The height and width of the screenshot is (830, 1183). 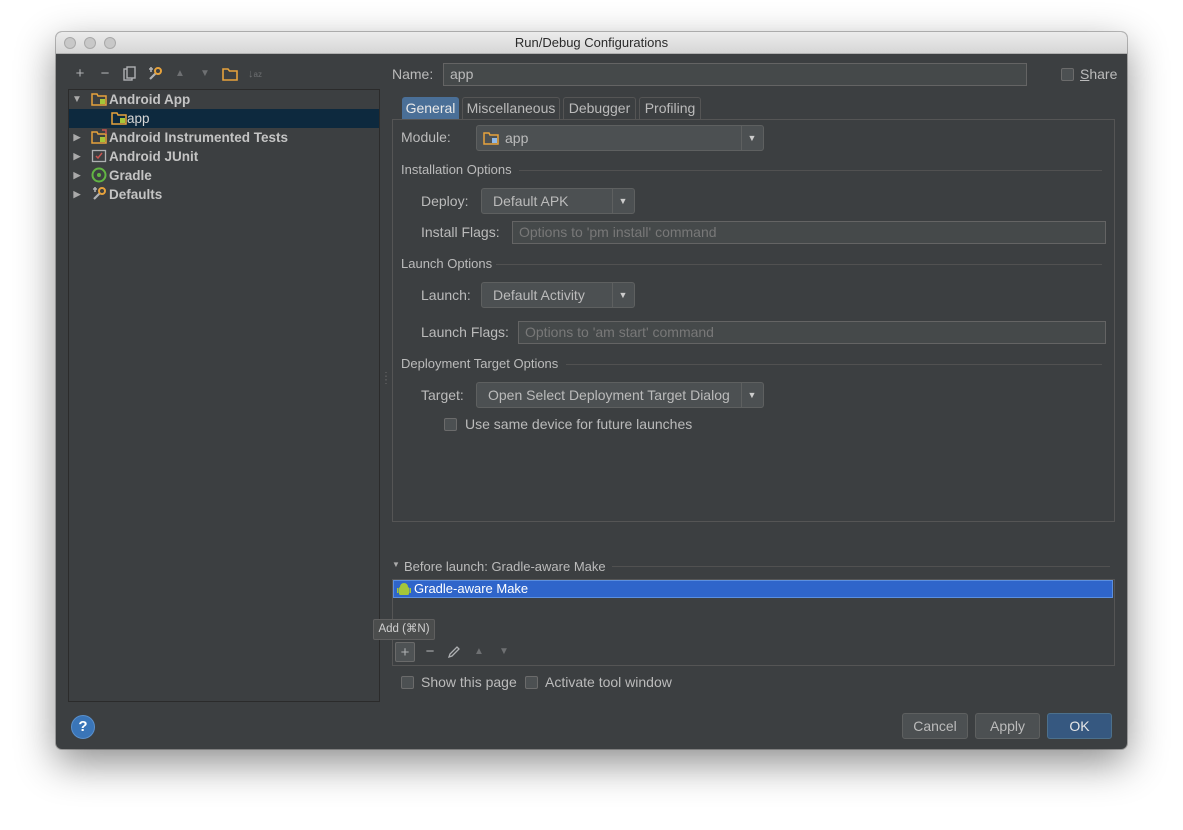 I want to click on launch-select: Default Activity ▼, so click(x=558, y=295).